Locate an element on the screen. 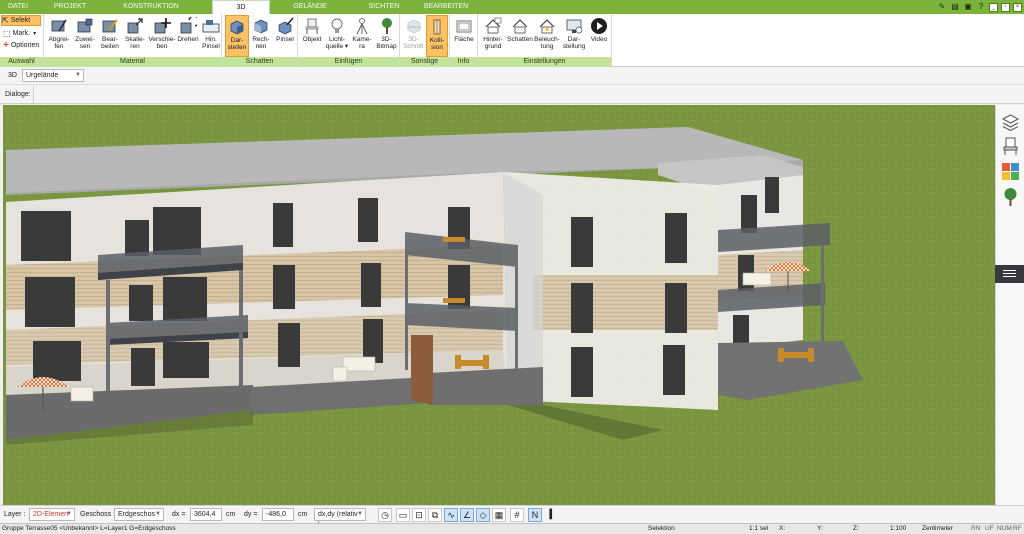  chair-icon is located at coordinates (312, 26).